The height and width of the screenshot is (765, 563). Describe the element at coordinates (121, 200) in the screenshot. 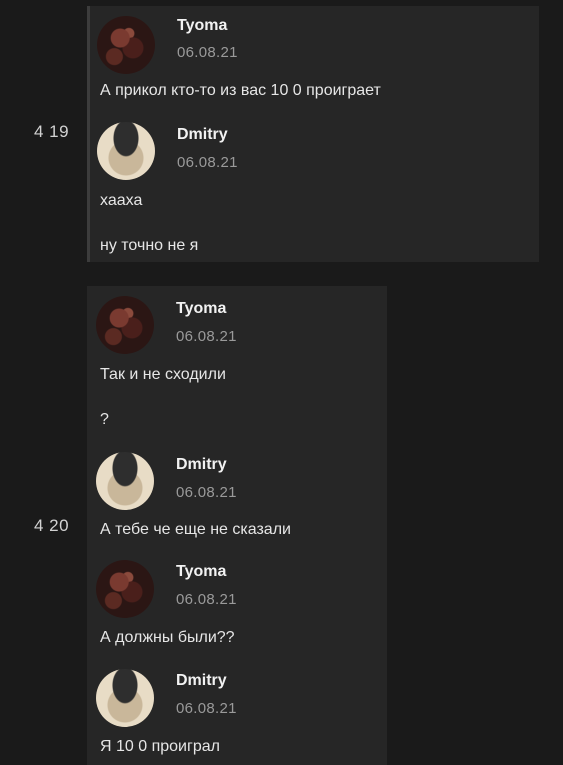

I see `message-text: хааха` at that location.